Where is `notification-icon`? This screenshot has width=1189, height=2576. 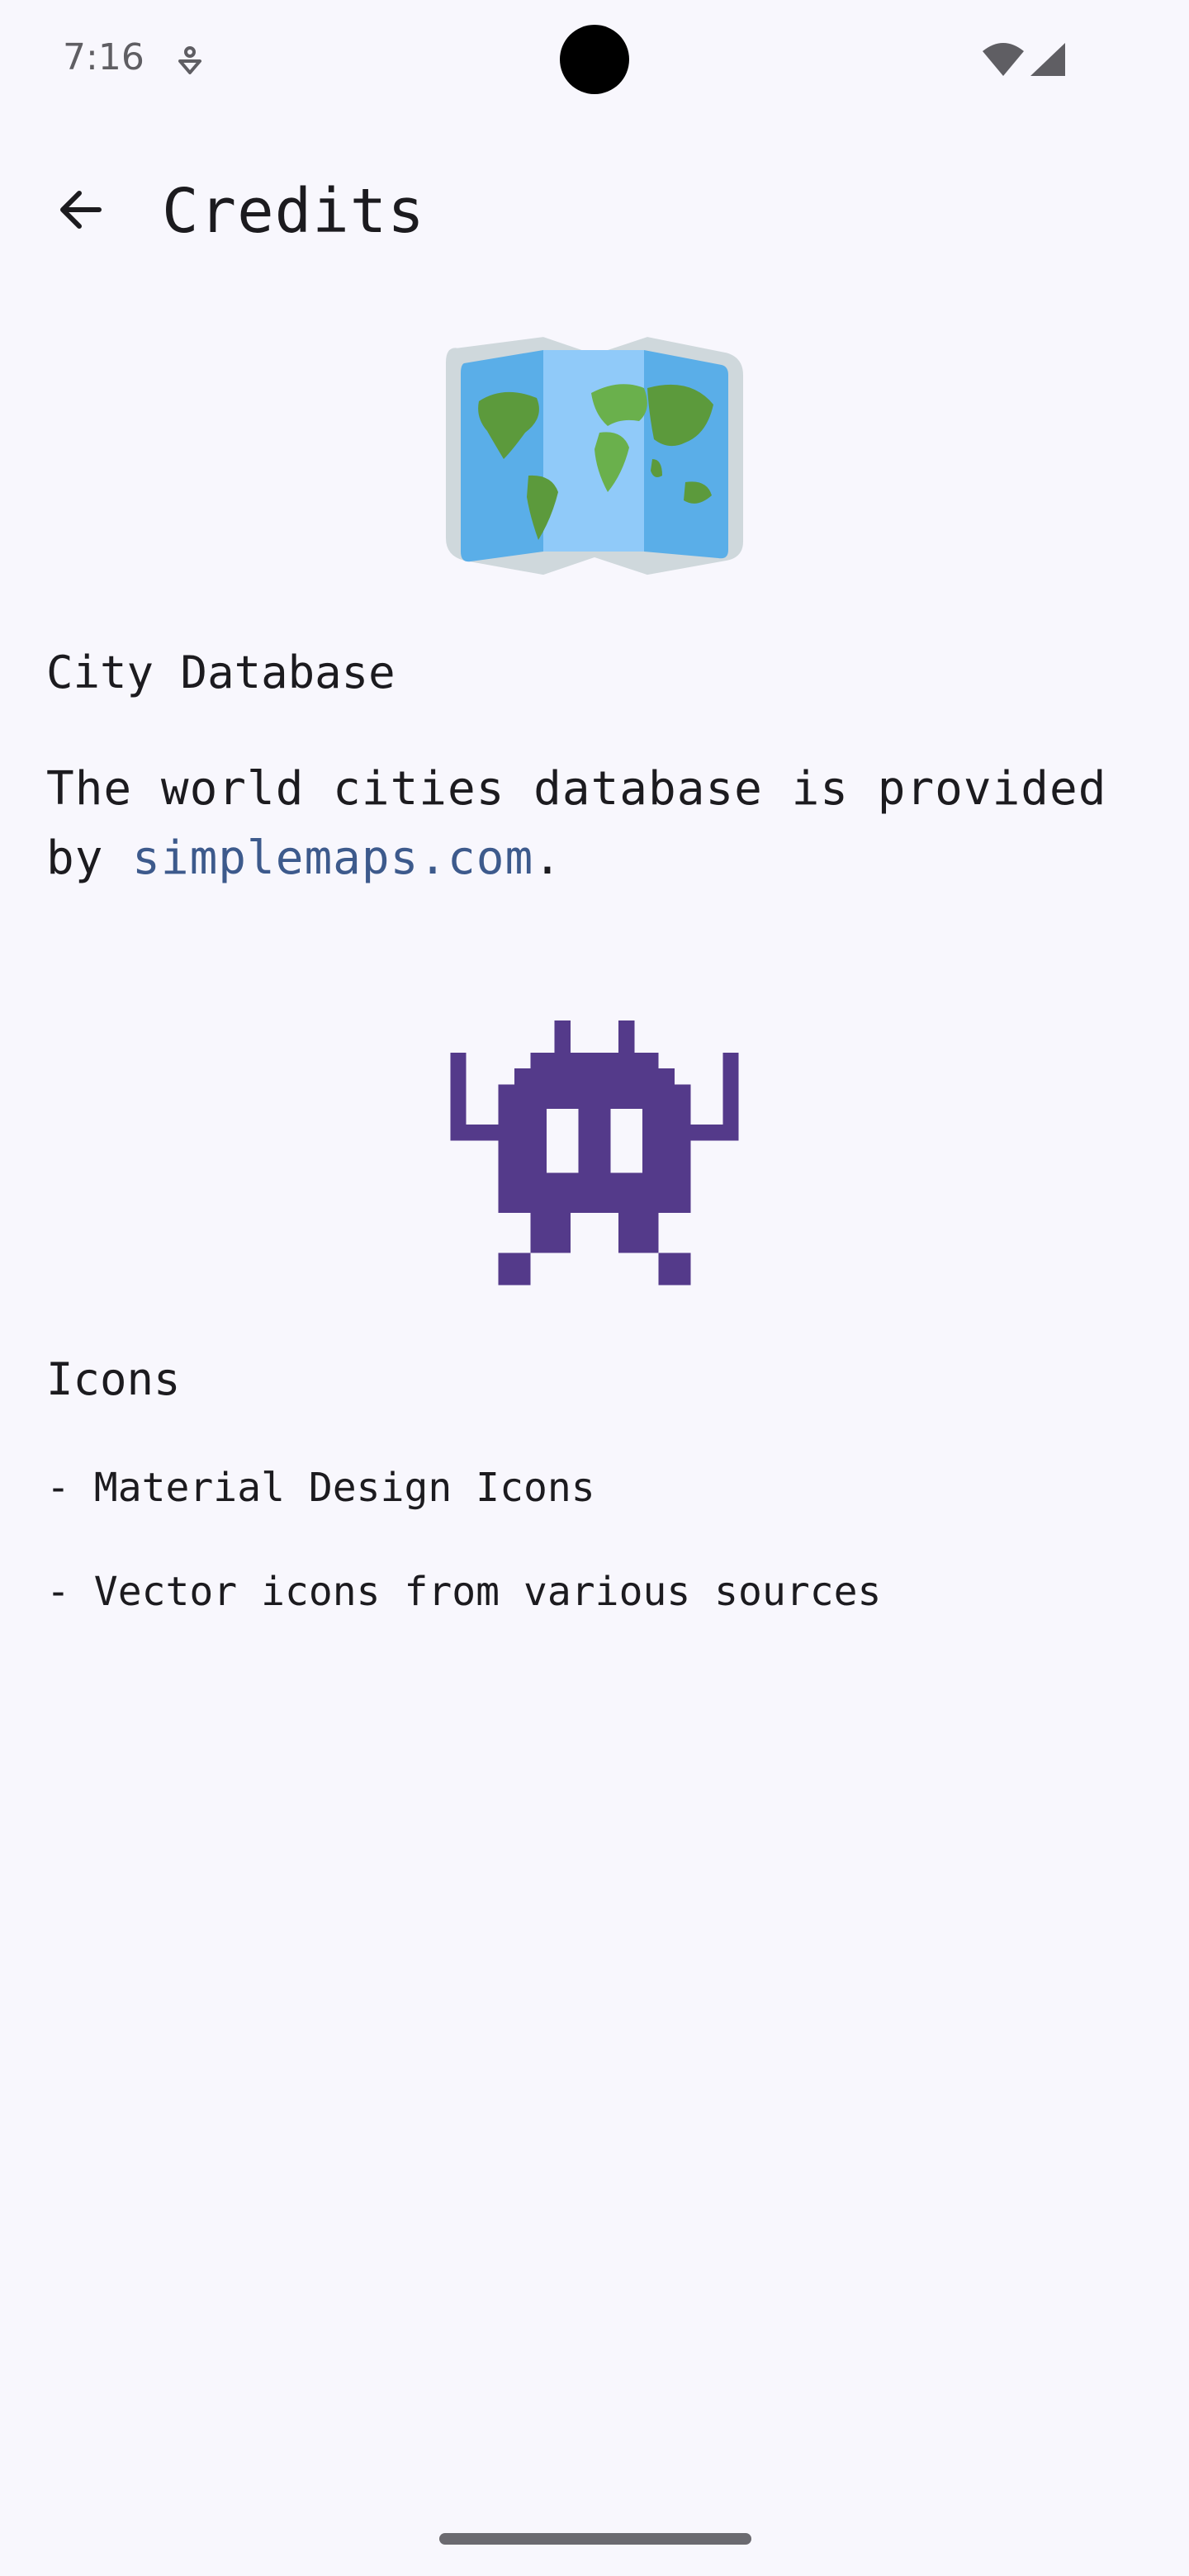
notification-icon is located at coordinates (189, 60).